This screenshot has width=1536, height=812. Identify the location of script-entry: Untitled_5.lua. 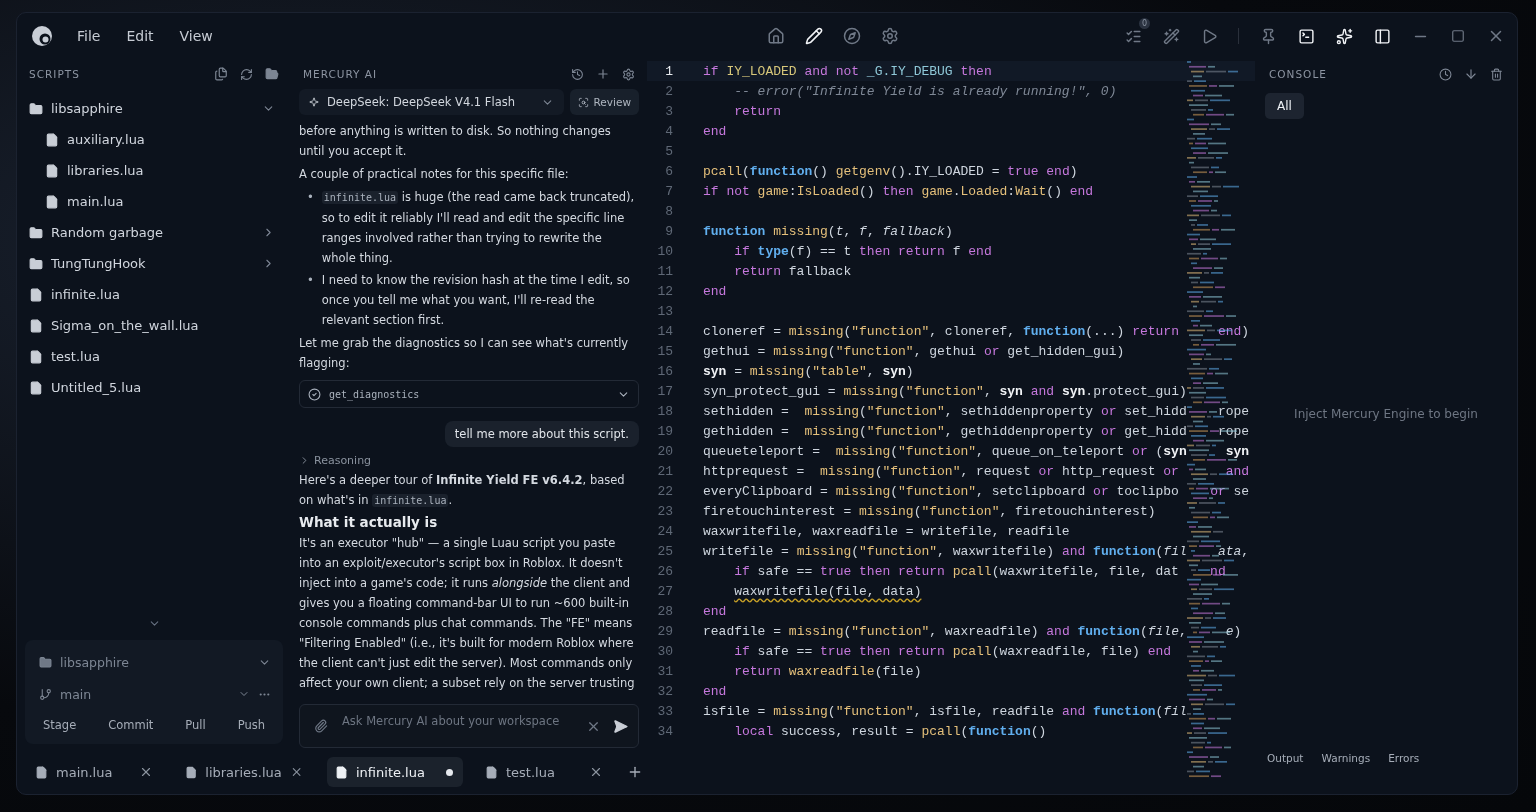
(154, 387).